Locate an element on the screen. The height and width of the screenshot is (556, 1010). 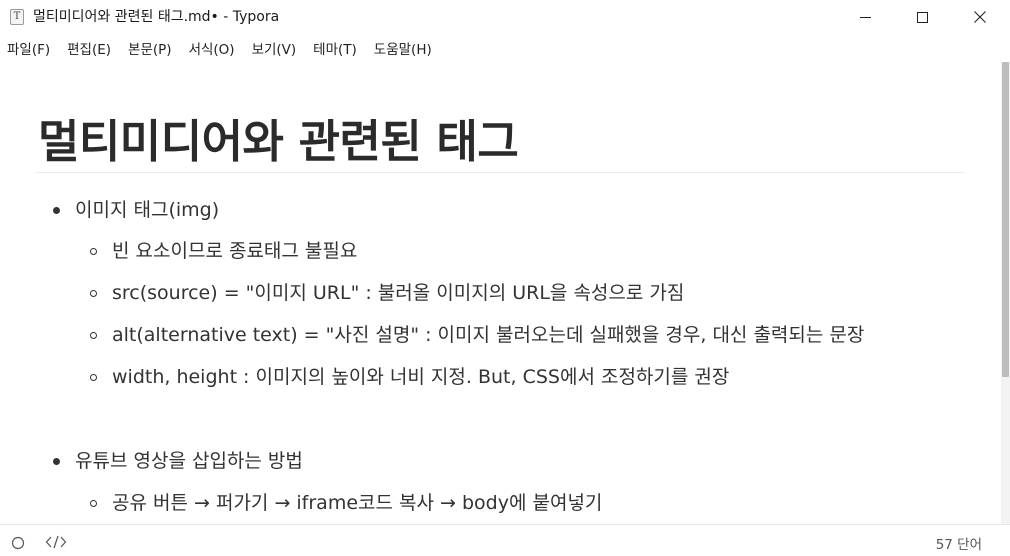
vertical-scrollbar is located at coordinates (1005, 293).